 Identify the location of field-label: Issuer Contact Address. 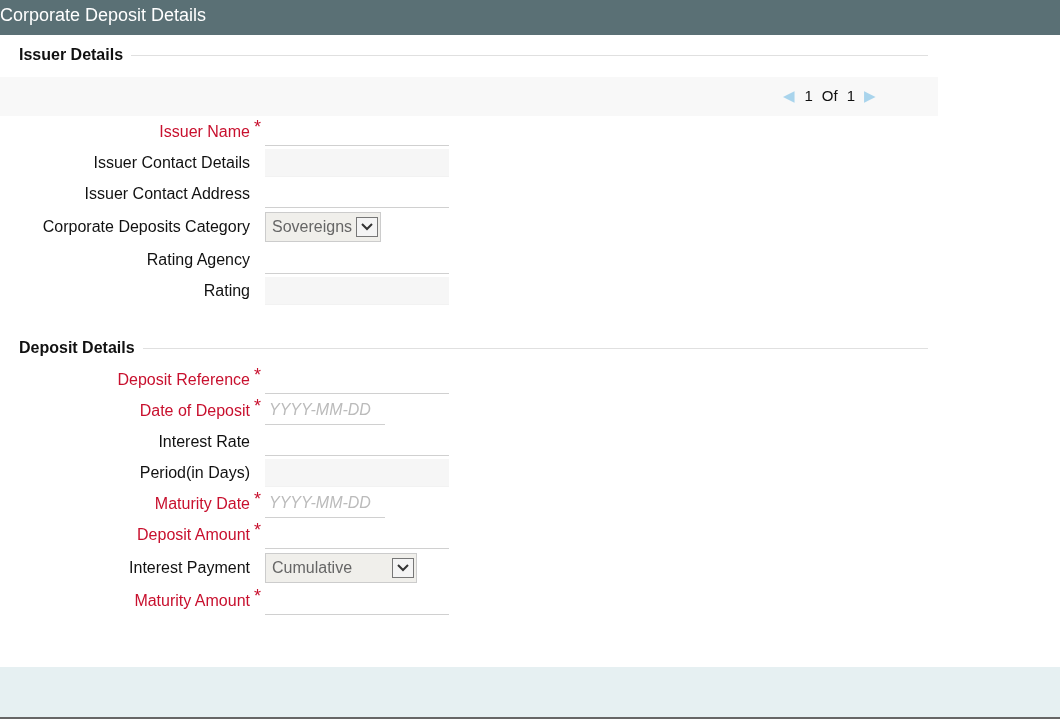
(166, 193).